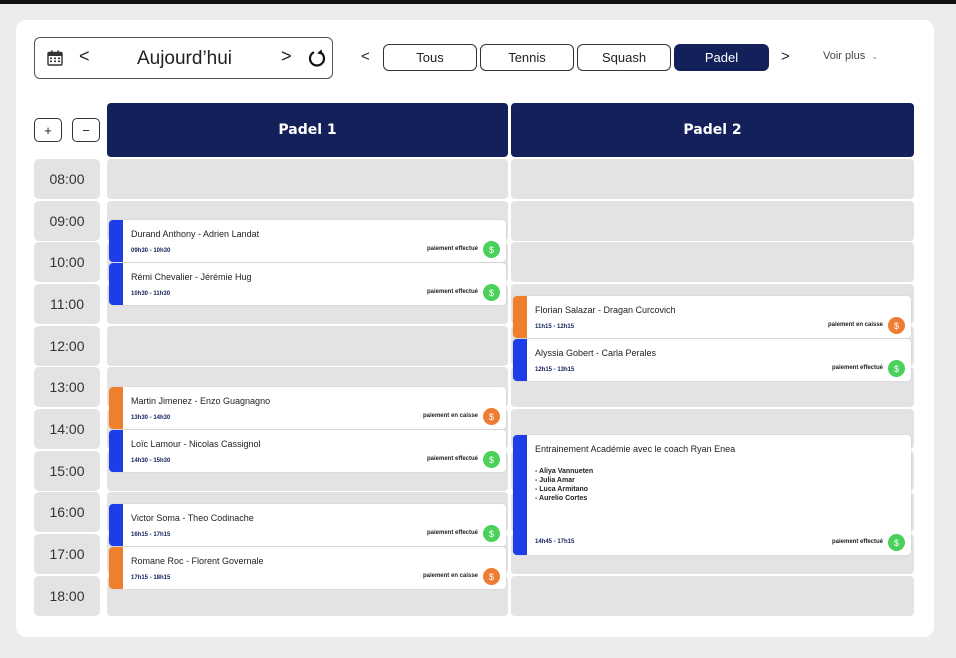 The image size is (956, 658). Describe the element at coordinates (317, 58) in the screenshot. I see `refresh-icon` at that location.